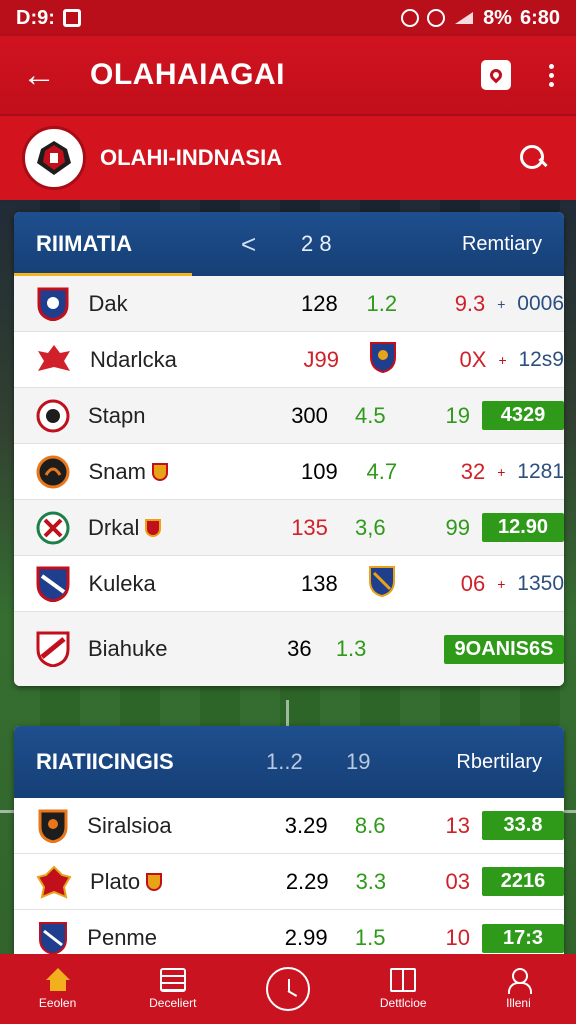 Image resolution: width=576 pixels, height=1024 pixels. I want to click on table-row: Stapn 300 4.5 19 4329, so click(289, 416).